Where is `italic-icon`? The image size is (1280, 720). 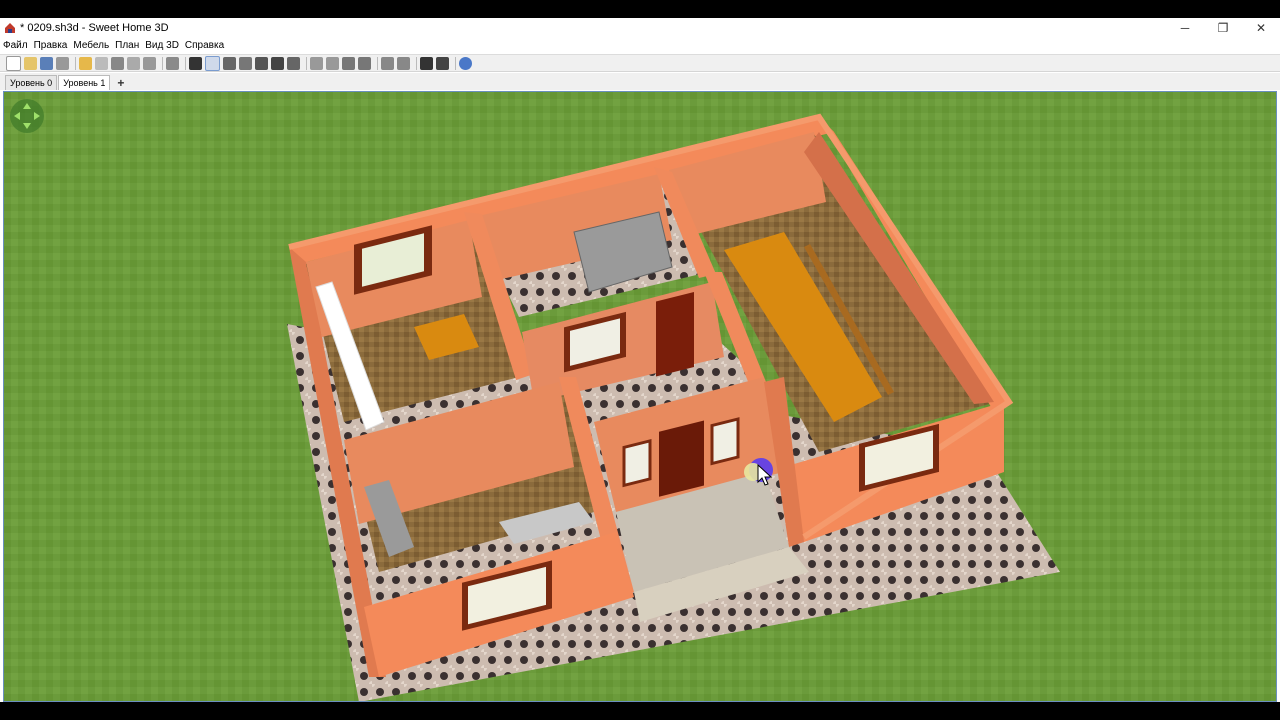 italic-icon is located at coordinates (364, 63).